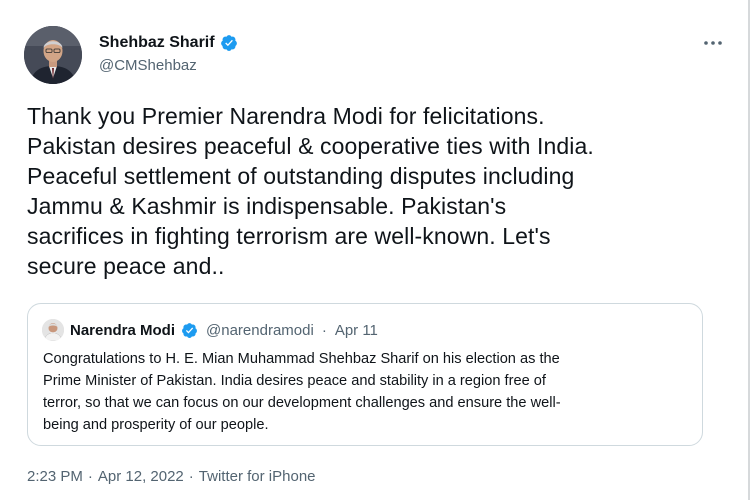 The width and height of the screenshot is (750, 500). I want to click on verified-badge-icon, so click(229, 43).